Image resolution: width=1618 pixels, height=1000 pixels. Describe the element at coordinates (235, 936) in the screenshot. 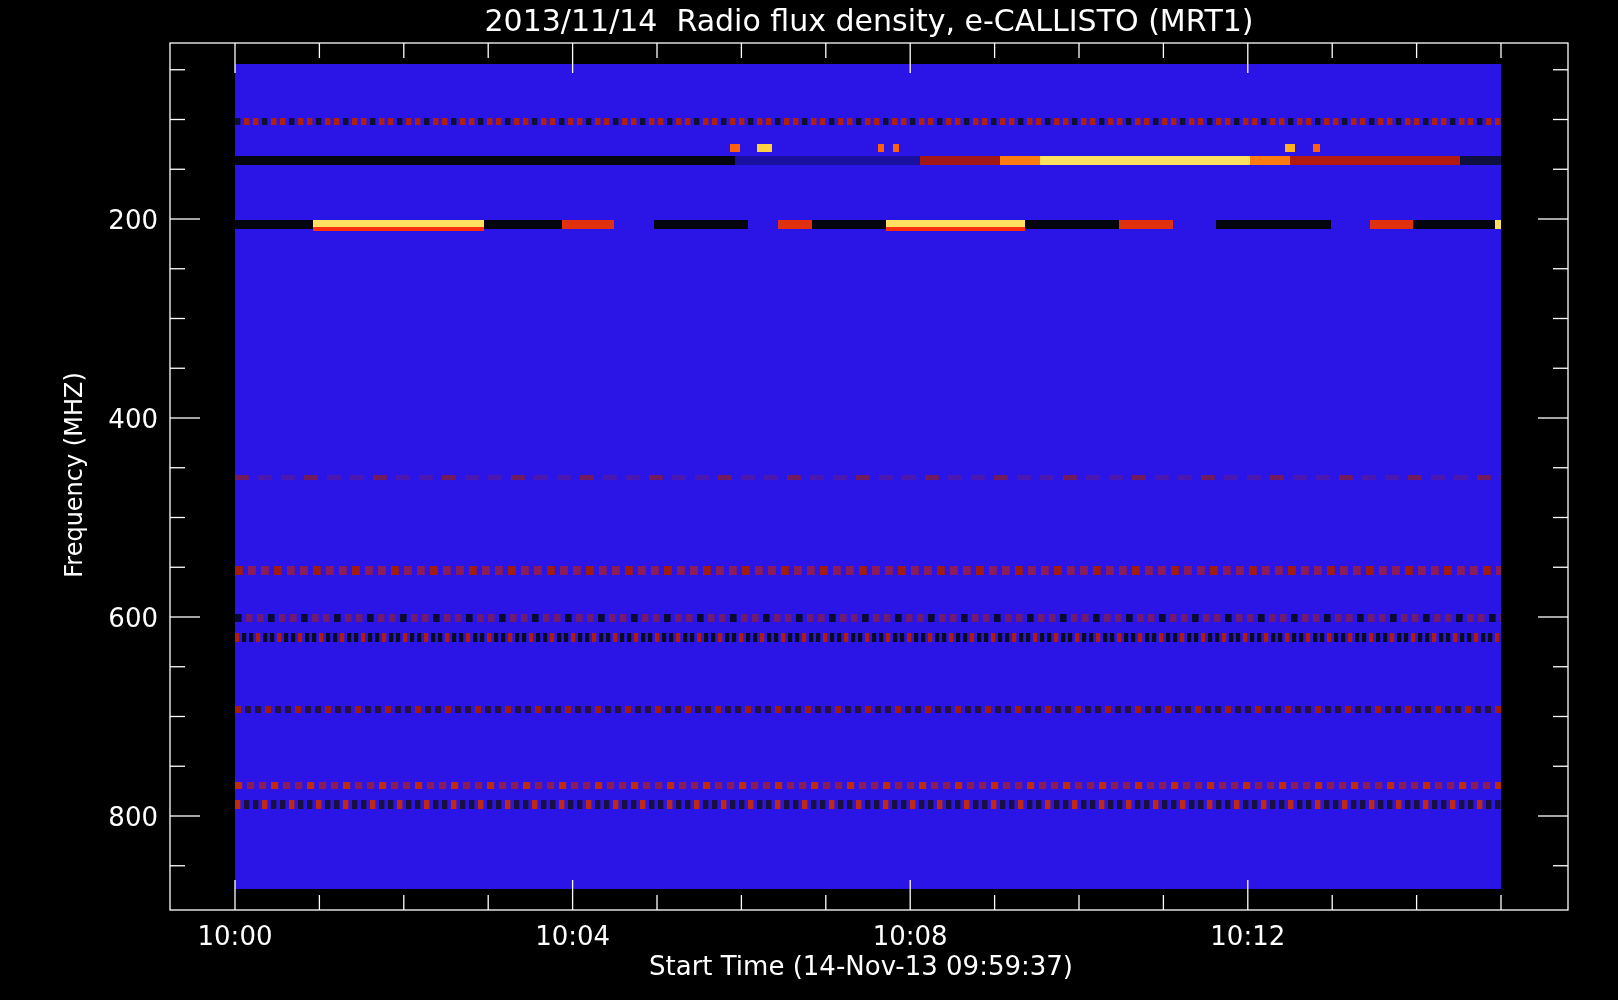

I see `x-tick-label: 10:00` at that location.